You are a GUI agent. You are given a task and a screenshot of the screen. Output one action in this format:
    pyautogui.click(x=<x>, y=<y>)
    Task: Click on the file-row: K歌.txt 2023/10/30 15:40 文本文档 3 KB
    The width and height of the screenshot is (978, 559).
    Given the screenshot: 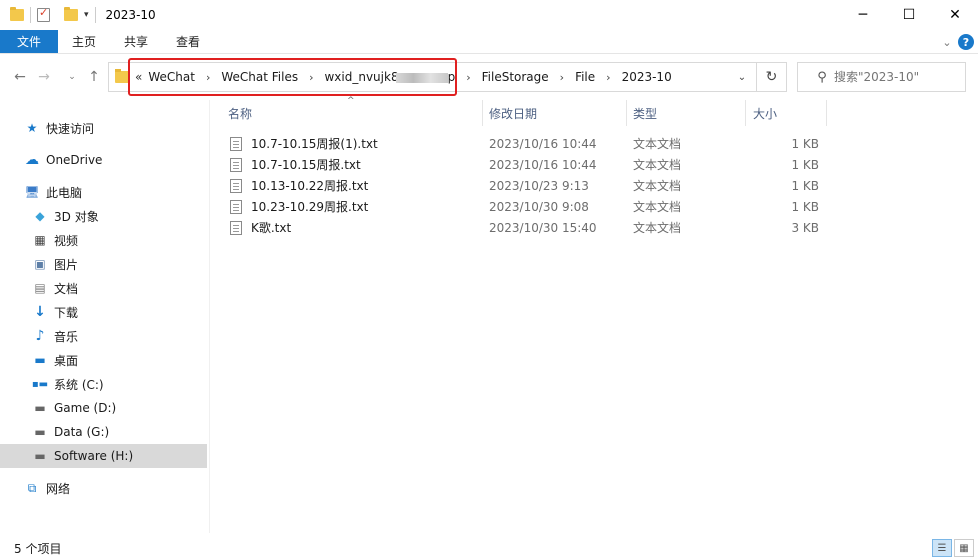 What is the action you would take?
    pyautogui.click(x=526, y=227)
    